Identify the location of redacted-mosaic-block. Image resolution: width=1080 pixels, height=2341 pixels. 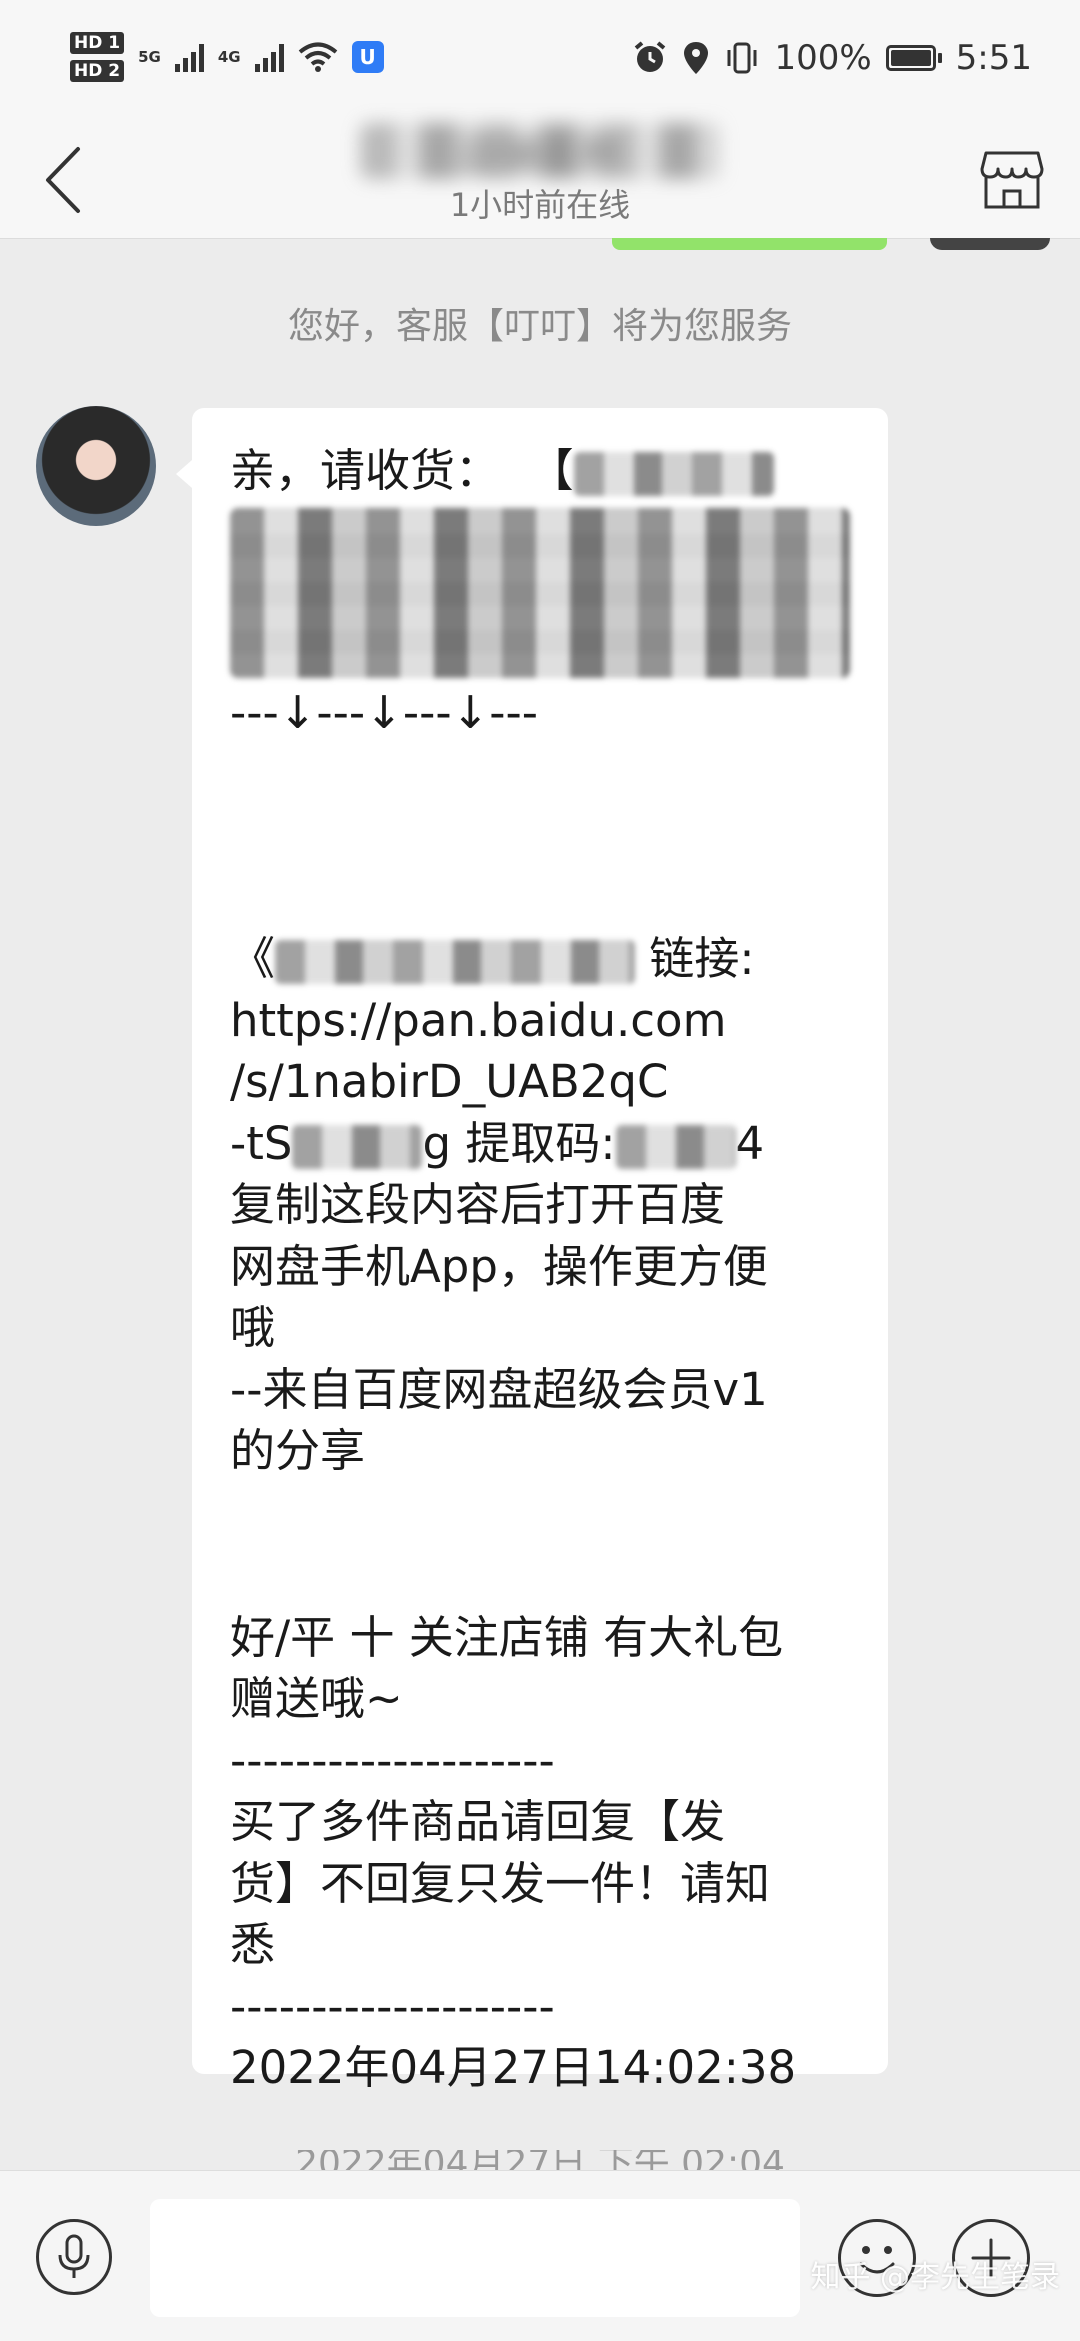
(540, 592).